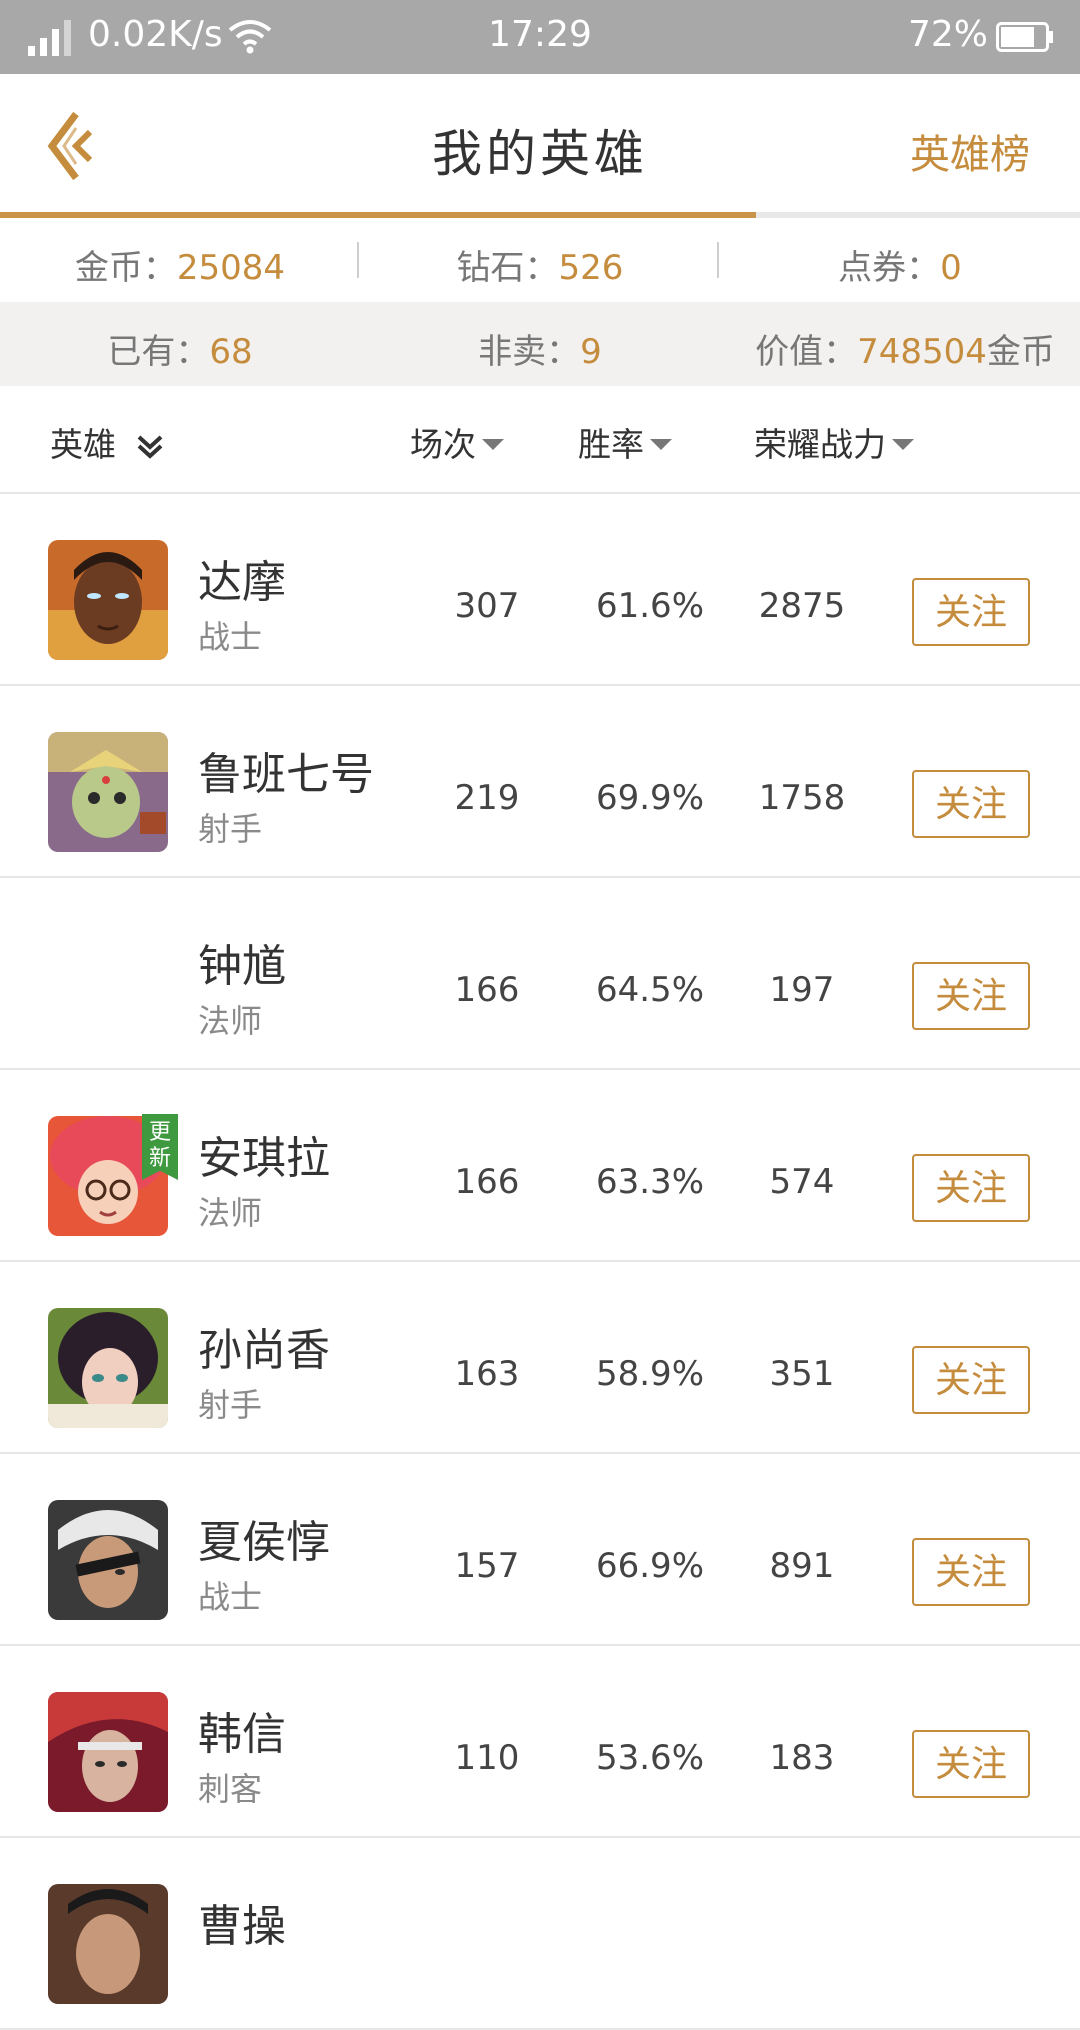 Image resolution: width=1080 pixels, height=2030 pixels. Describe the element at coordinates (947, 34) in the screenshot. I see `battery-percent: 72%` at that location.